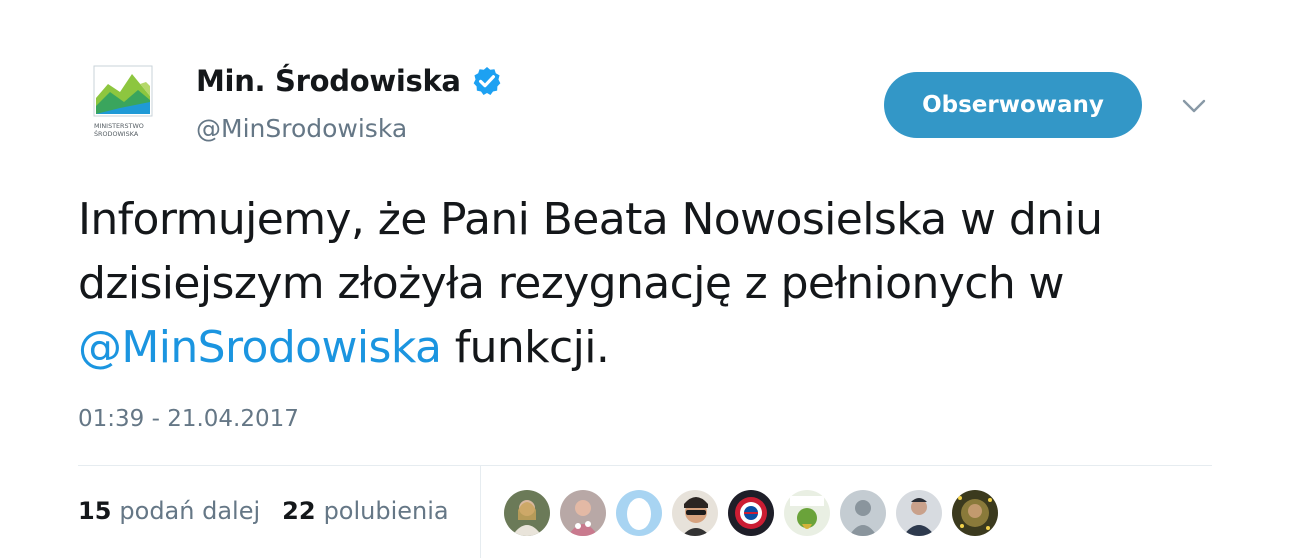 The width and height of the screenshot is (1292, 558). Describe the element at coordinates (487, 81) in the screenshot. I see `verified-badge-icon` at that location.